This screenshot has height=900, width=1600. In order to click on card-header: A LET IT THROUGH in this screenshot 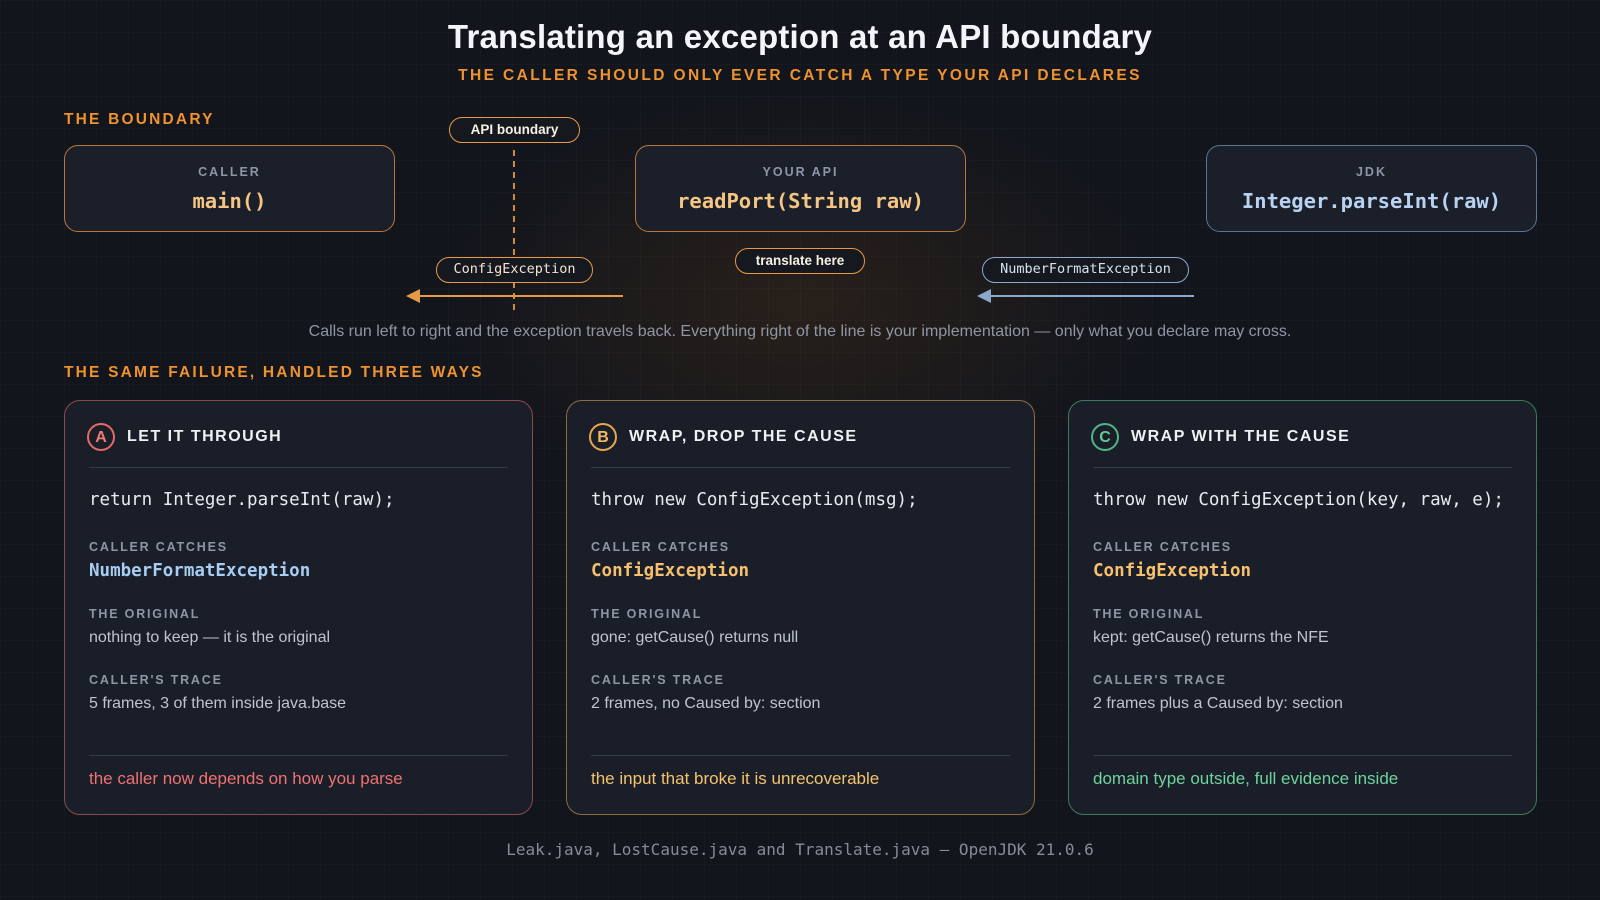, I will do `click(297, 434)`.